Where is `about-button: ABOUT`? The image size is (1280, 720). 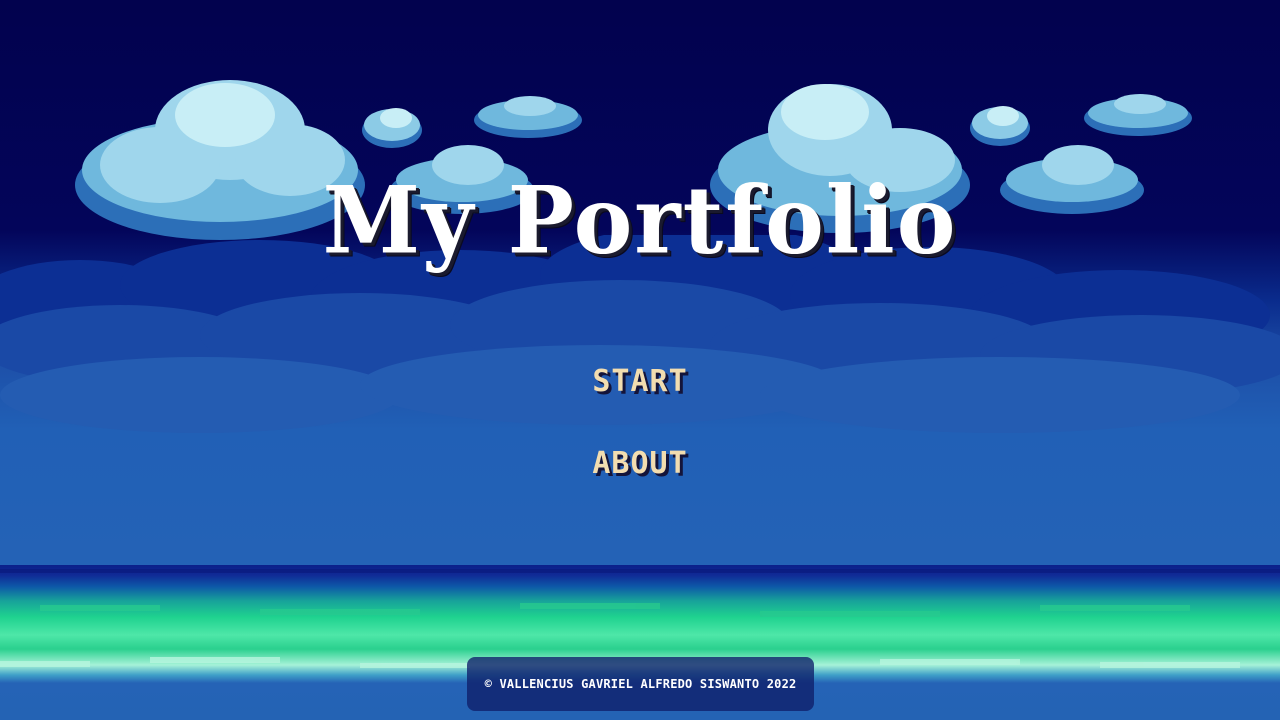
about-button: ABOUT is located at coordinates (639, 463).